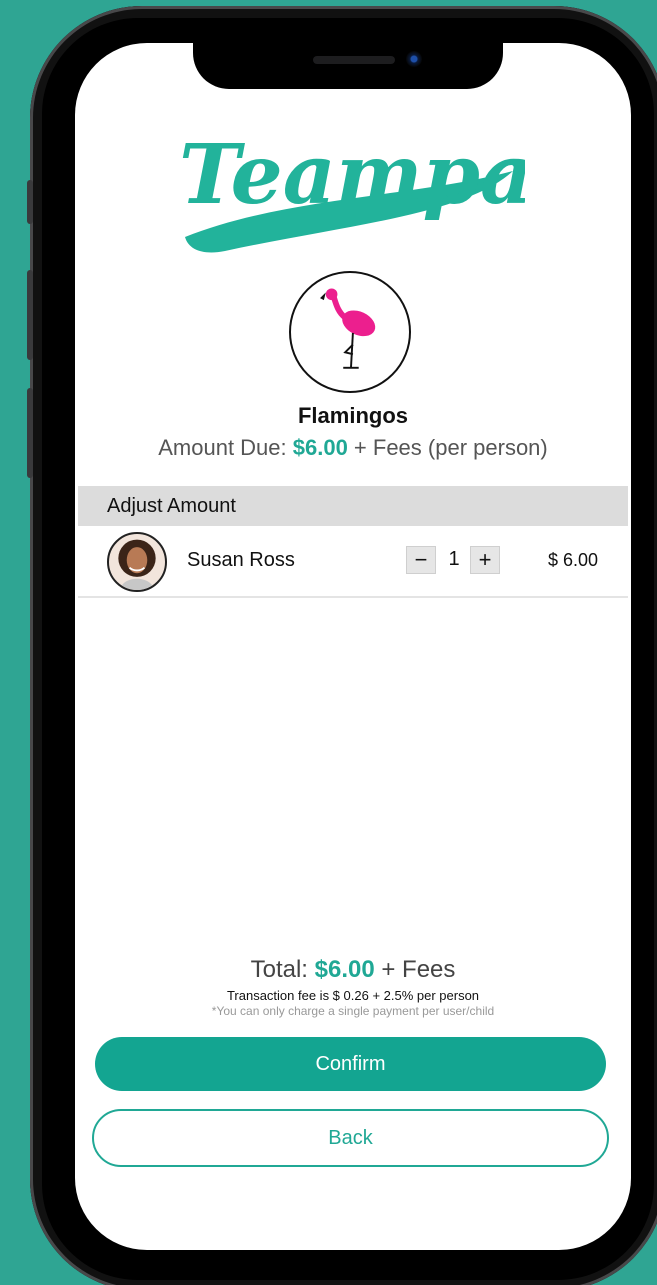 The height and width of the screenshot is (1285, 657). Describe the element at coordinates (352, 175) in the screenshot. I see `svg-text: Teampay` at that location.